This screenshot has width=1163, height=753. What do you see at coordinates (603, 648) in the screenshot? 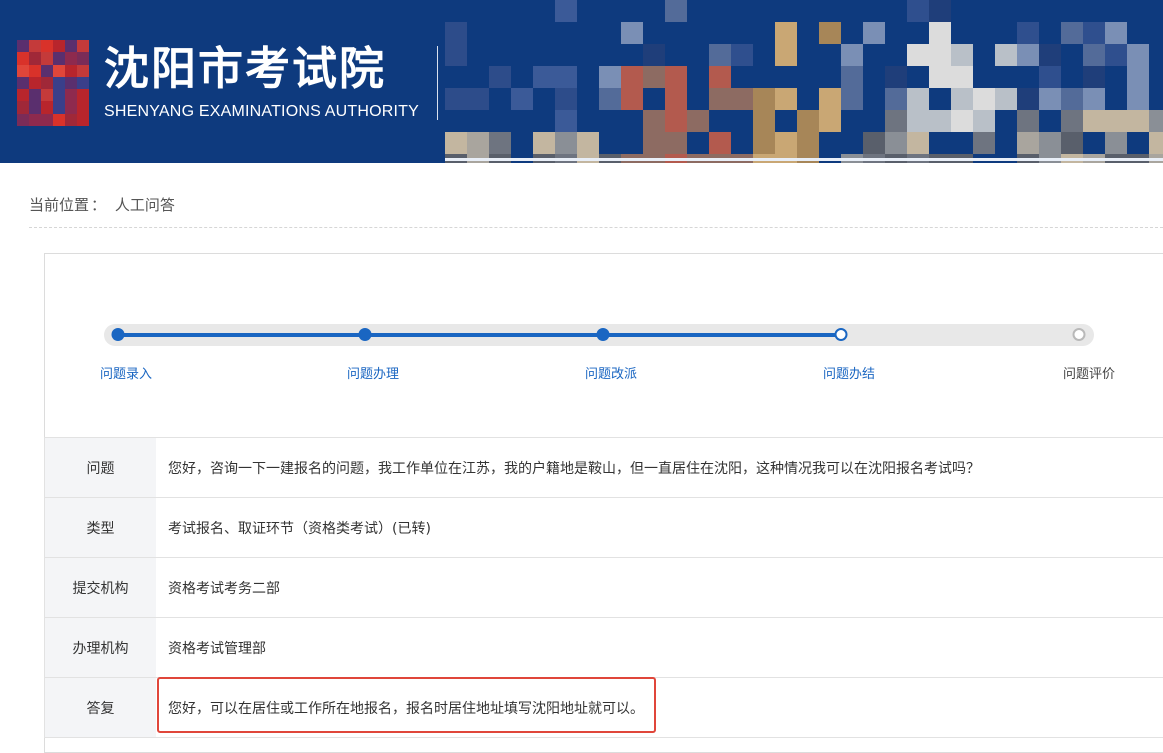
I see `table-row: 办理机构 资格考试管理部` at bounding box center [603, 648].